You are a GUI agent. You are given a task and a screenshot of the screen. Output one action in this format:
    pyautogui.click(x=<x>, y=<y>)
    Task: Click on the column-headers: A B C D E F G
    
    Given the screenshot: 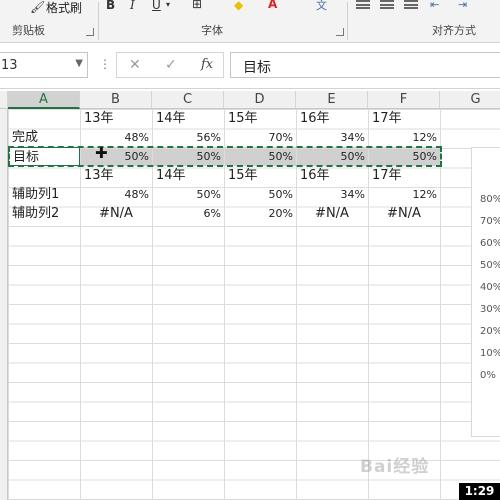 What is the action you would take?
    pyautogui.click(x=250, y=100)
    